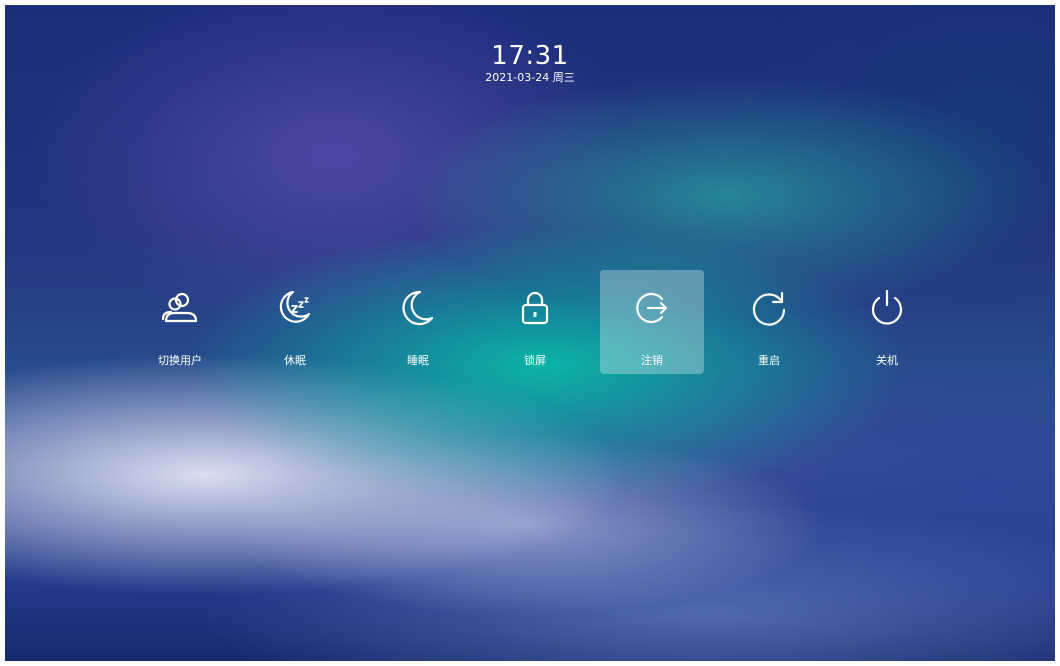  What do you see at coordinates (180, 360) in the screenshot?
I see `switch-user-label: 切换用户` at bounding box center [180, 360].